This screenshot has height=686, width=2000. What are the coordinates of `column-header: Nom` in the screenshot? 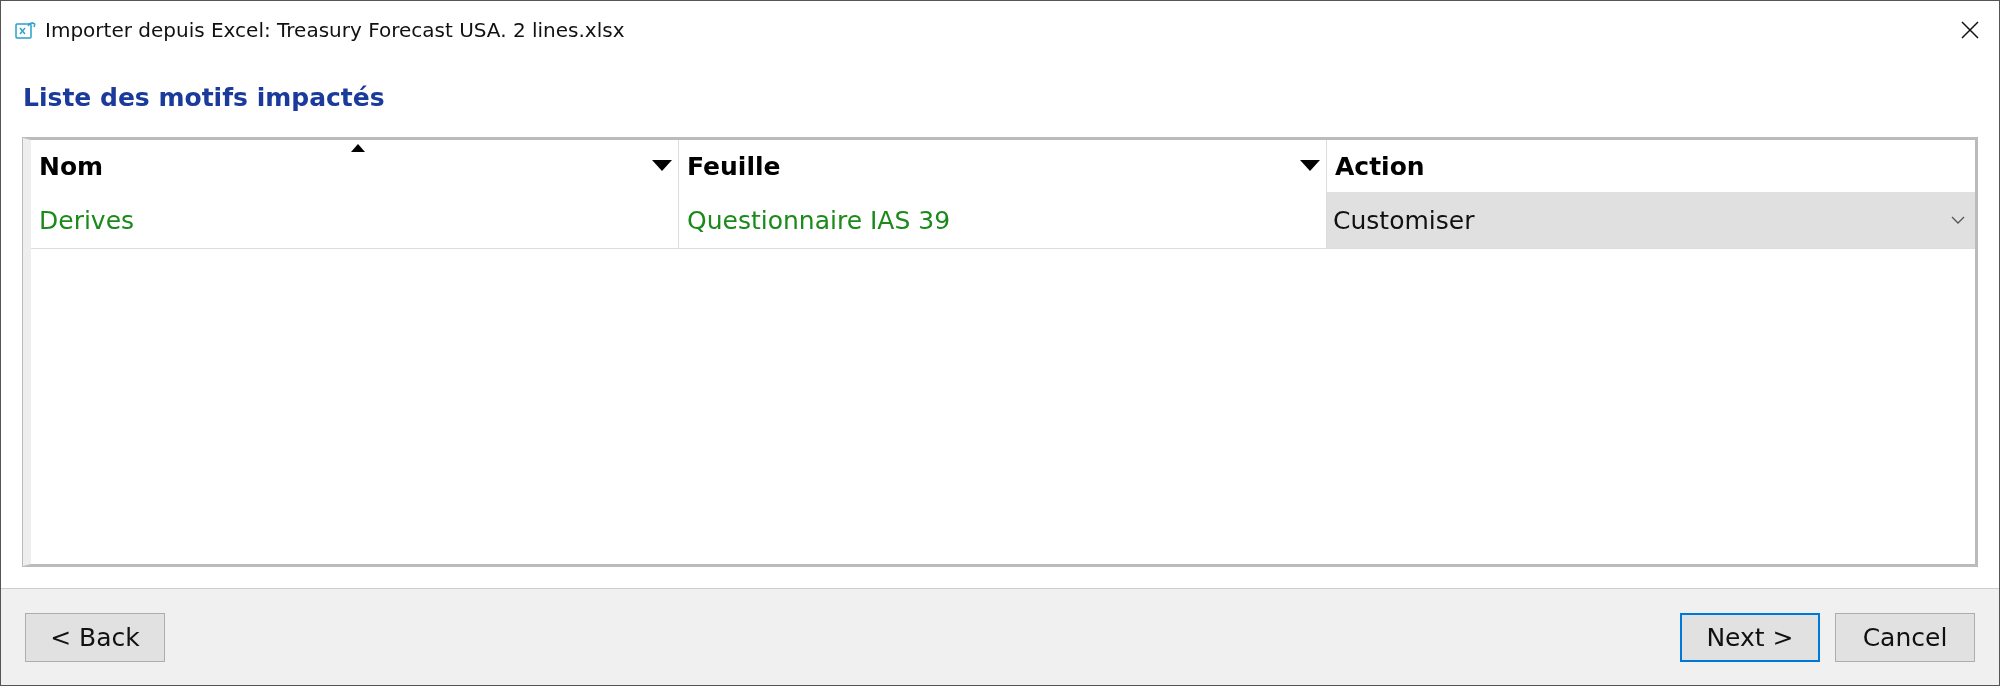 It's located at (355, 166).